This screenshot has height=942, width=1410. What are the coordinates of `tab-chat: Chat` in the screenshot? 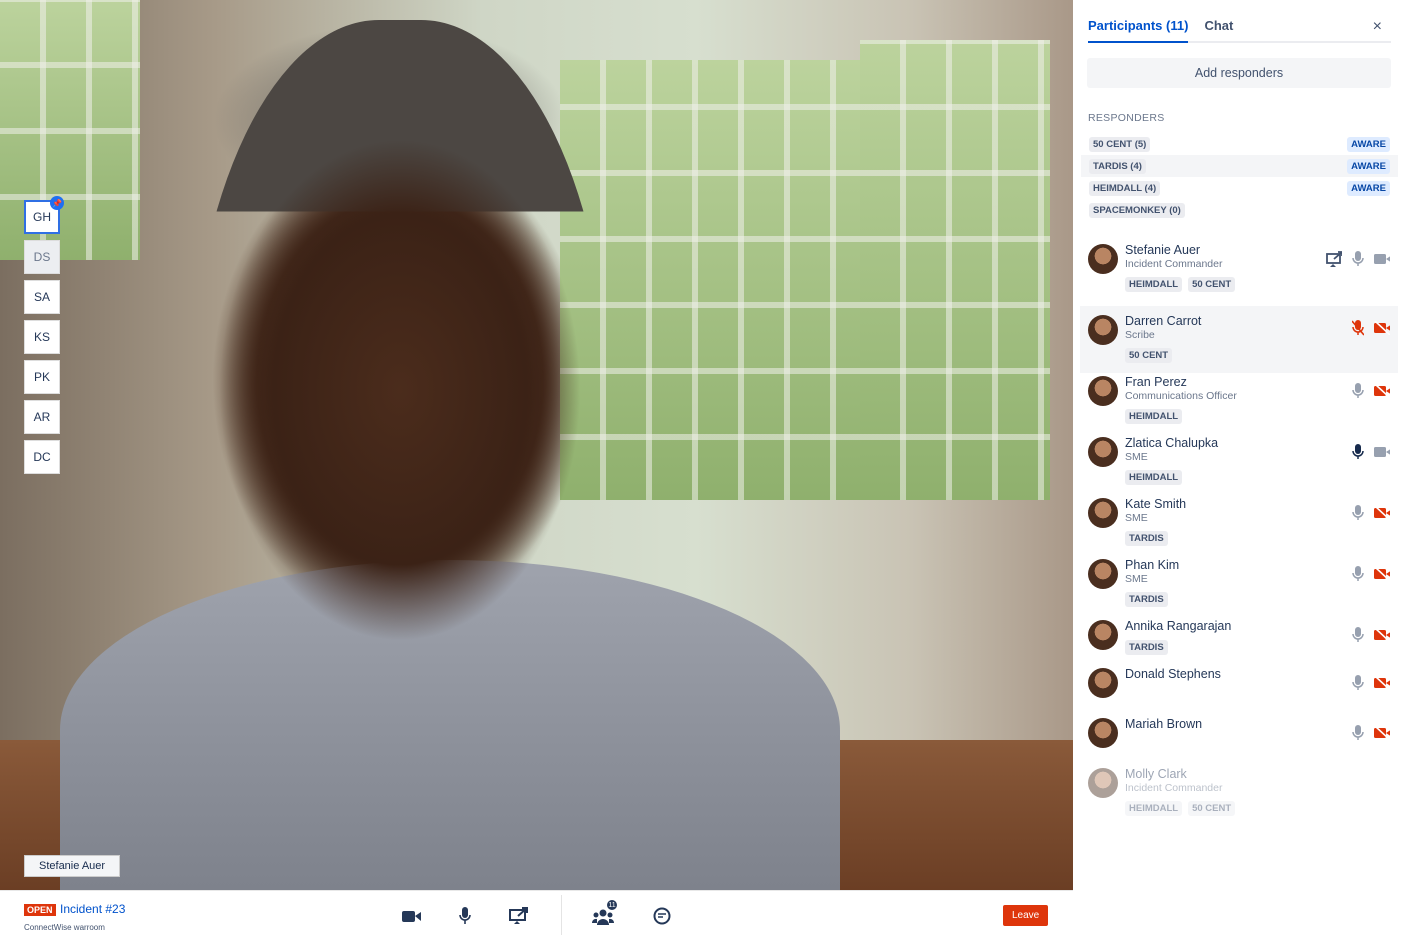 It's located at (1218, 29).